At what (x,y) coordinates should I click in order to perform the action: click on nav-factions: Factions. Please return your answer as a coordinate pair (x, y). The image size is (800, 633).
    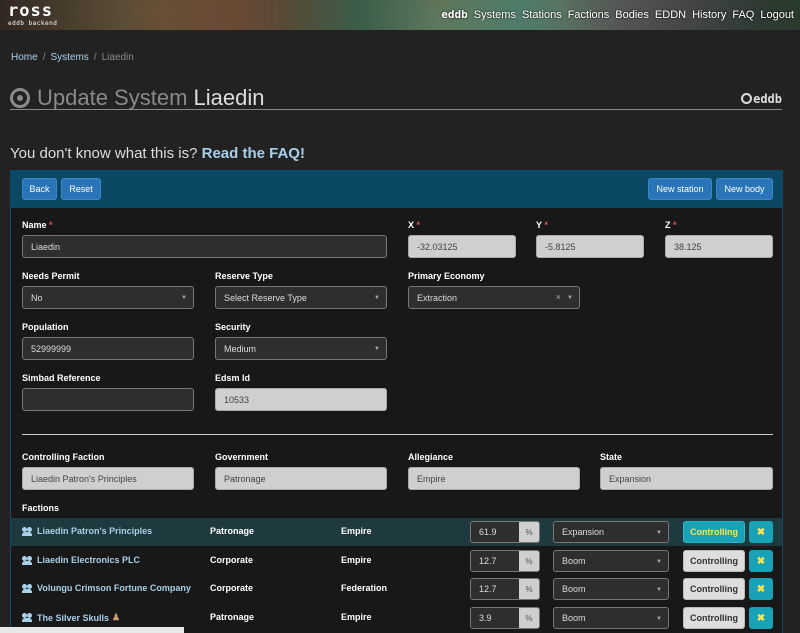
    Looking at the image, I should click on (589, 15).